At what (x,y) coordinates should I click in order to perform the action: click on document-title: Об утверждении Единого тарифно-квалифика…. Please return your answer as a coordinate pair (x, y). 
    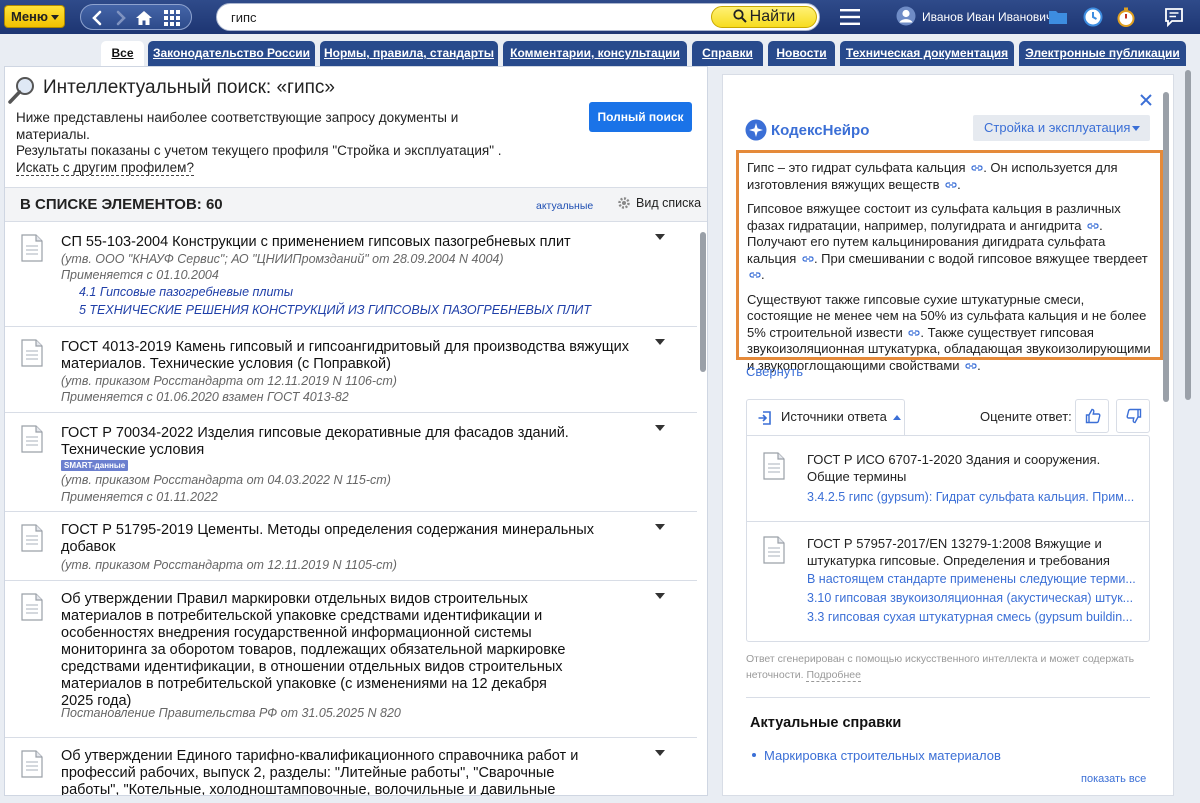
    Looking at the image, I should click on (321, 771).